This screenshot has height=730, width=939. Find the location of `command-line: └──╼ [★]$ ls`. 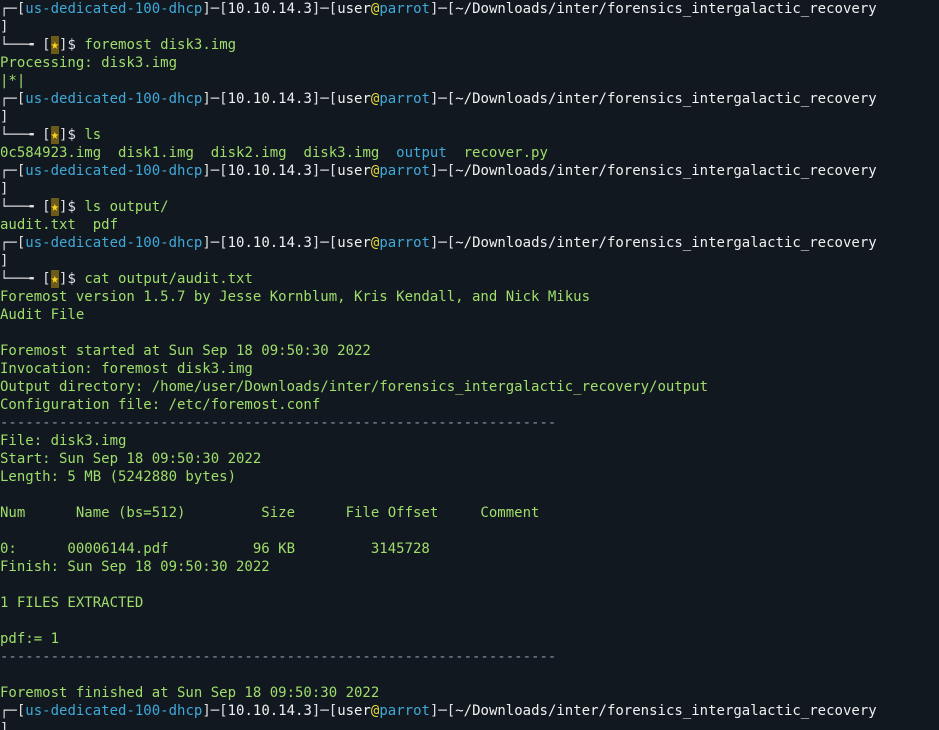

command-line: └──╼ [★]$ ls is located at coordinates (51, 135).